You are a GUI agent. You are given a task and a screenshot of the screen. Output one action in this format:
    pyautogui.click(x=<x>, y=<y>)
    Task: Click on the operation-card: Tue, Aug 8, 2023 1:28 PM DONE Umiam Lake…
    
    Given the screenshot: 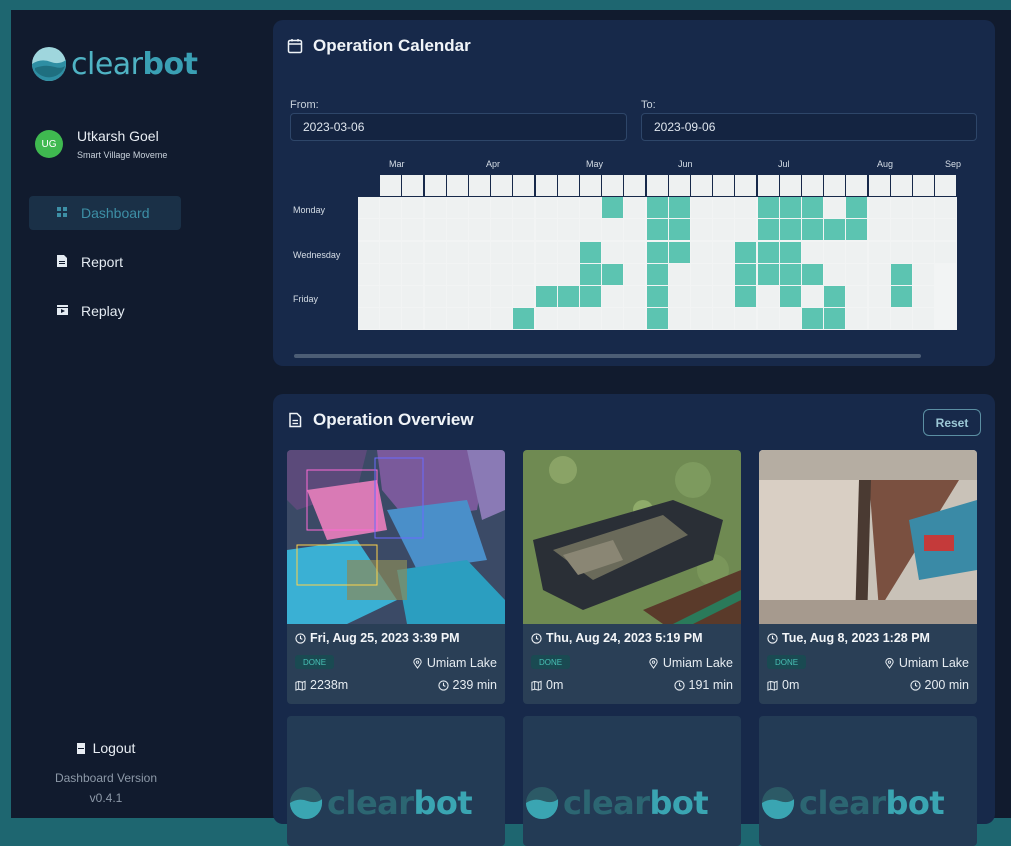 What is the action you would take?
    pyautogui.click(x=868, y=577)
    